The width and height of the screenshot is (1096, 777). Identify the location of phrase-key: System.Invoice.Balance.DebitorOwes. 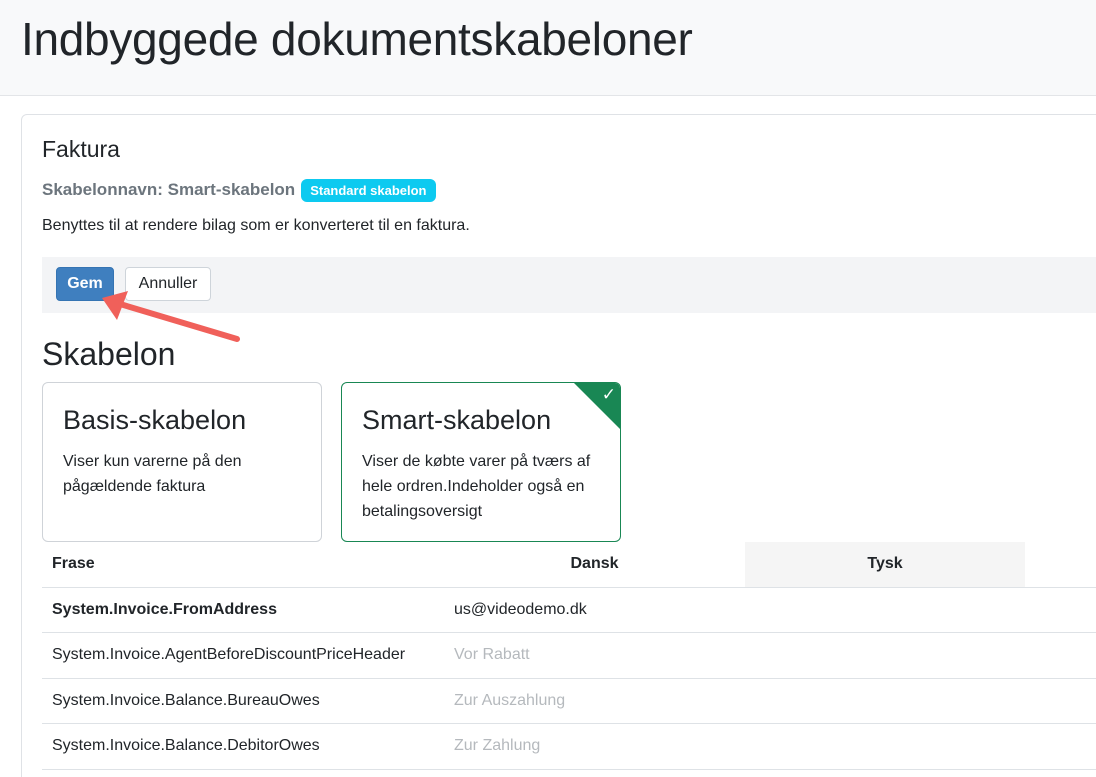
(243, 746).